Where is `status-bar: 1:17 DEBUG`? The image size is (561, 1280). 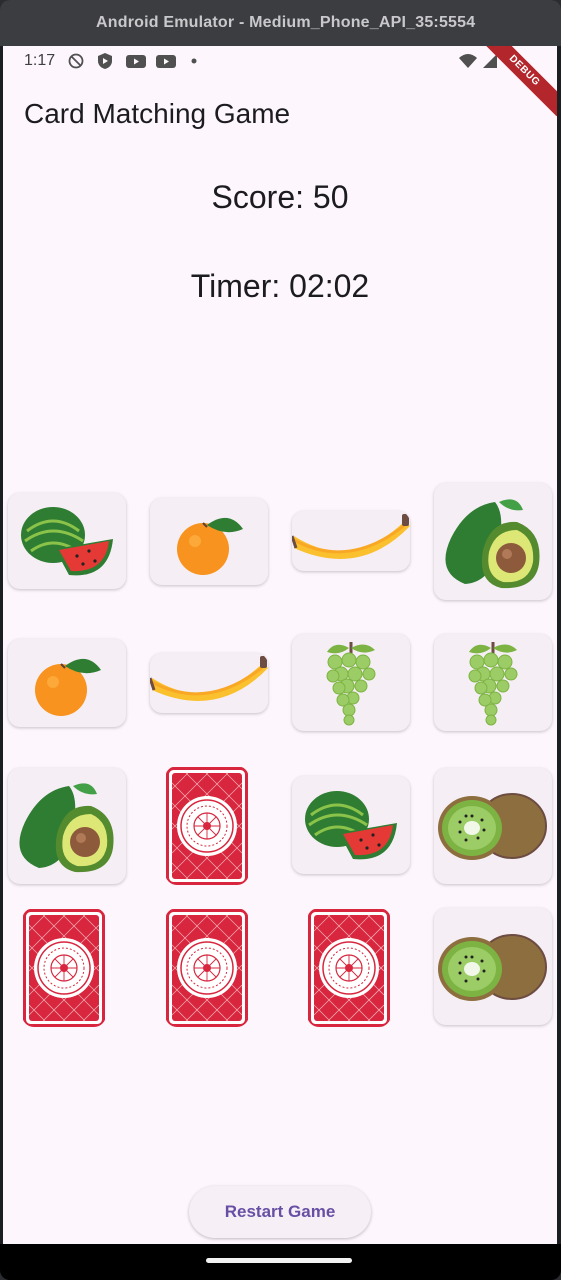 status-bar: 1:17 DEBUG is located at coordinates (280, 81).